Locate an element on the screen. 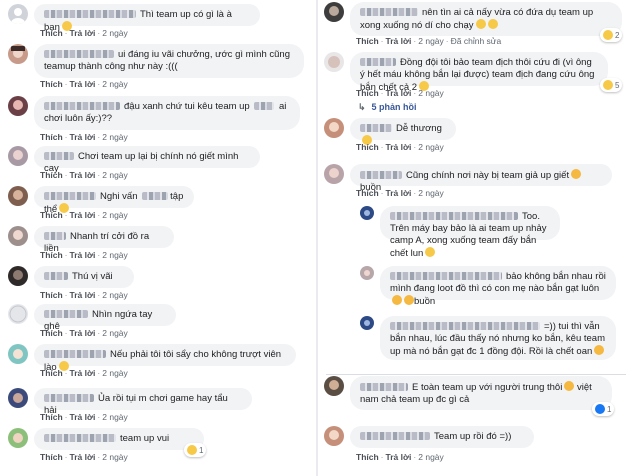  reaction-summary: 2 is located at coordinates (611, 35).